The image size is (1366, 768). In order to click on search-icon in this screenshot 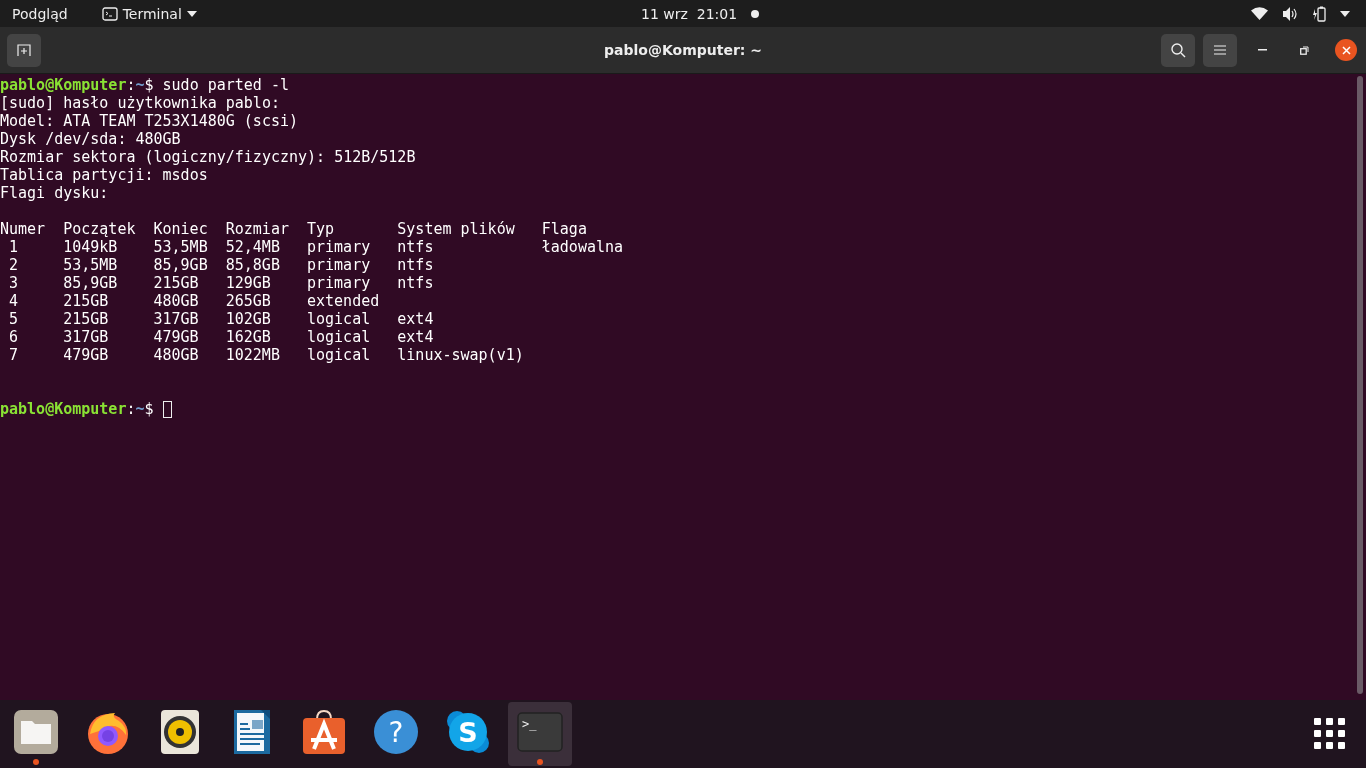, I will do `click(1178, 50)`.